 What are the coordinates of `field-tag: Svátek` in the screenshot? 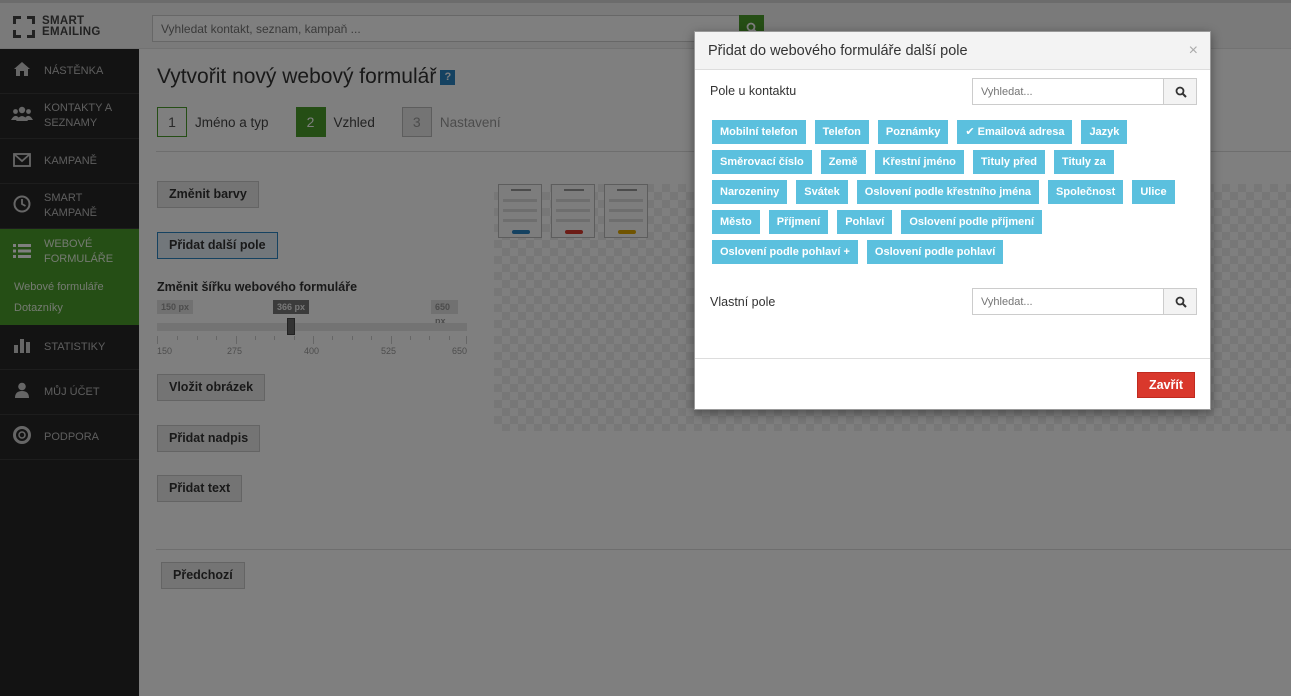 It's located at (822, 192).